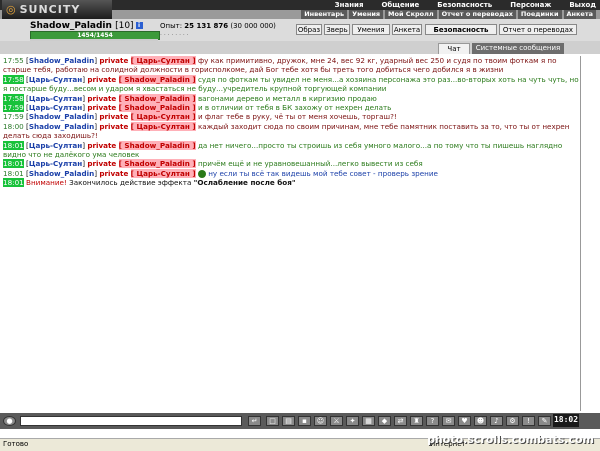 Image resolution: width=600 pixels, height=451 pixels. What do you see at coordinates (309, 29) in the screenshot?
I see `image-button: Образ` at bounding box center [309, 29].